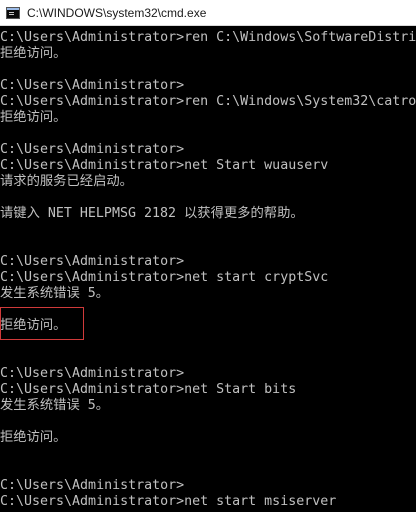  Describe the element at coordinates (13, 12) in the screenshot. I see `cmd-icon` at that location.